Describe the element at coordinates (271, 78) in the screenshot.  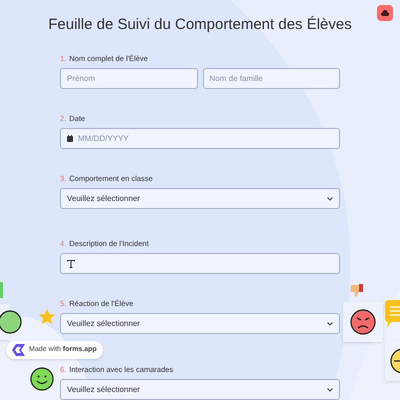
I see `last-name-field: Nom de famille` at that location.